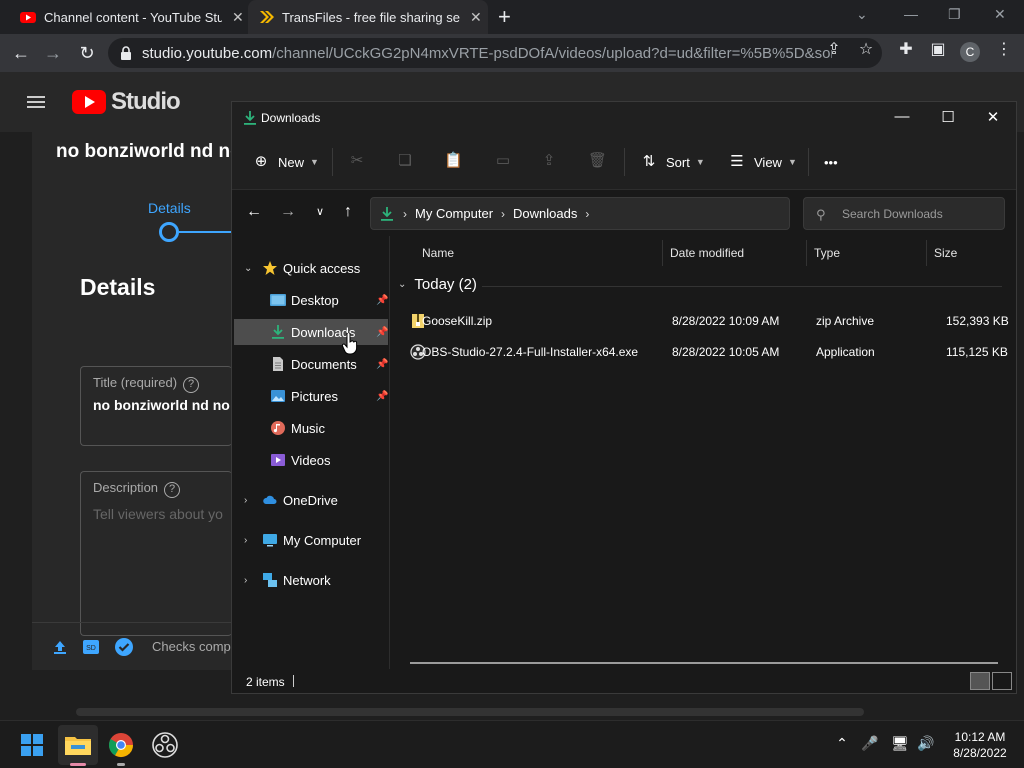  I want to click on view-button: ☰ View ▼, so click(762, 162).